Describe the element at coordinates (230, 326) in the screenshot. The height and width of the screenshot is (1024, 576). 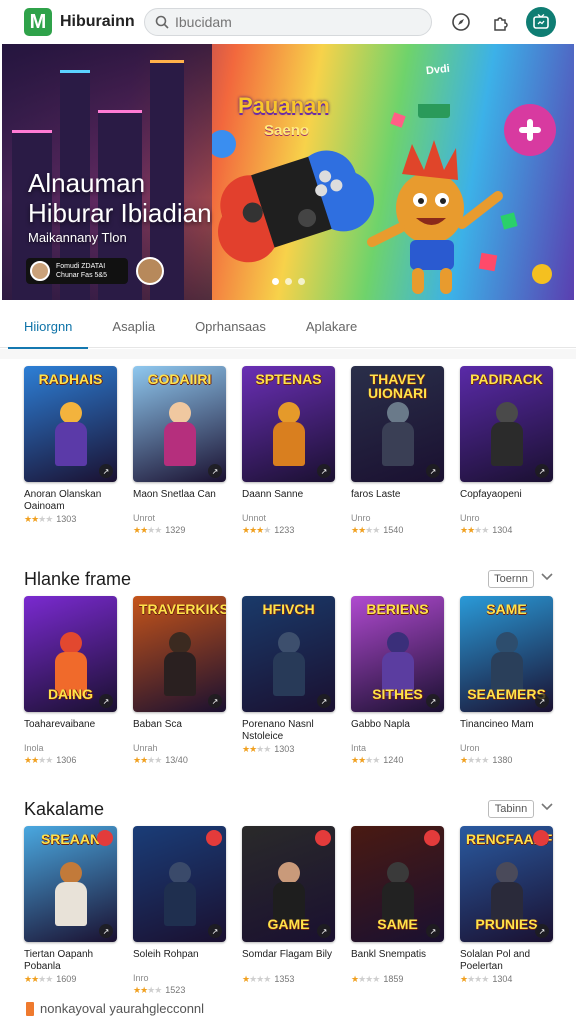
I see `tab-2: Oprhansaas` at that location.